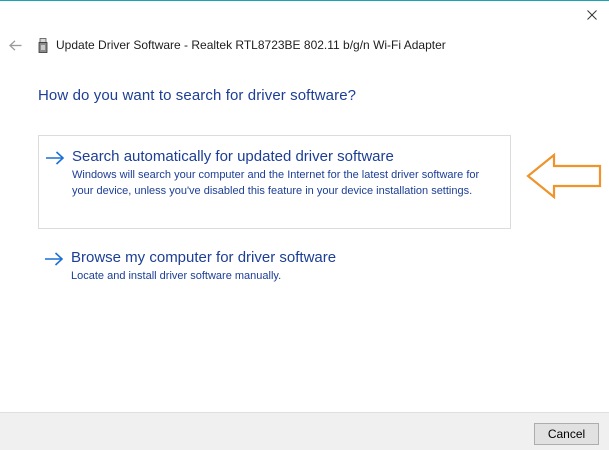  Describe the element at coordinates (204, 257) in the screenshot. I see `option-title: Browse my computer for driver software` at that location.